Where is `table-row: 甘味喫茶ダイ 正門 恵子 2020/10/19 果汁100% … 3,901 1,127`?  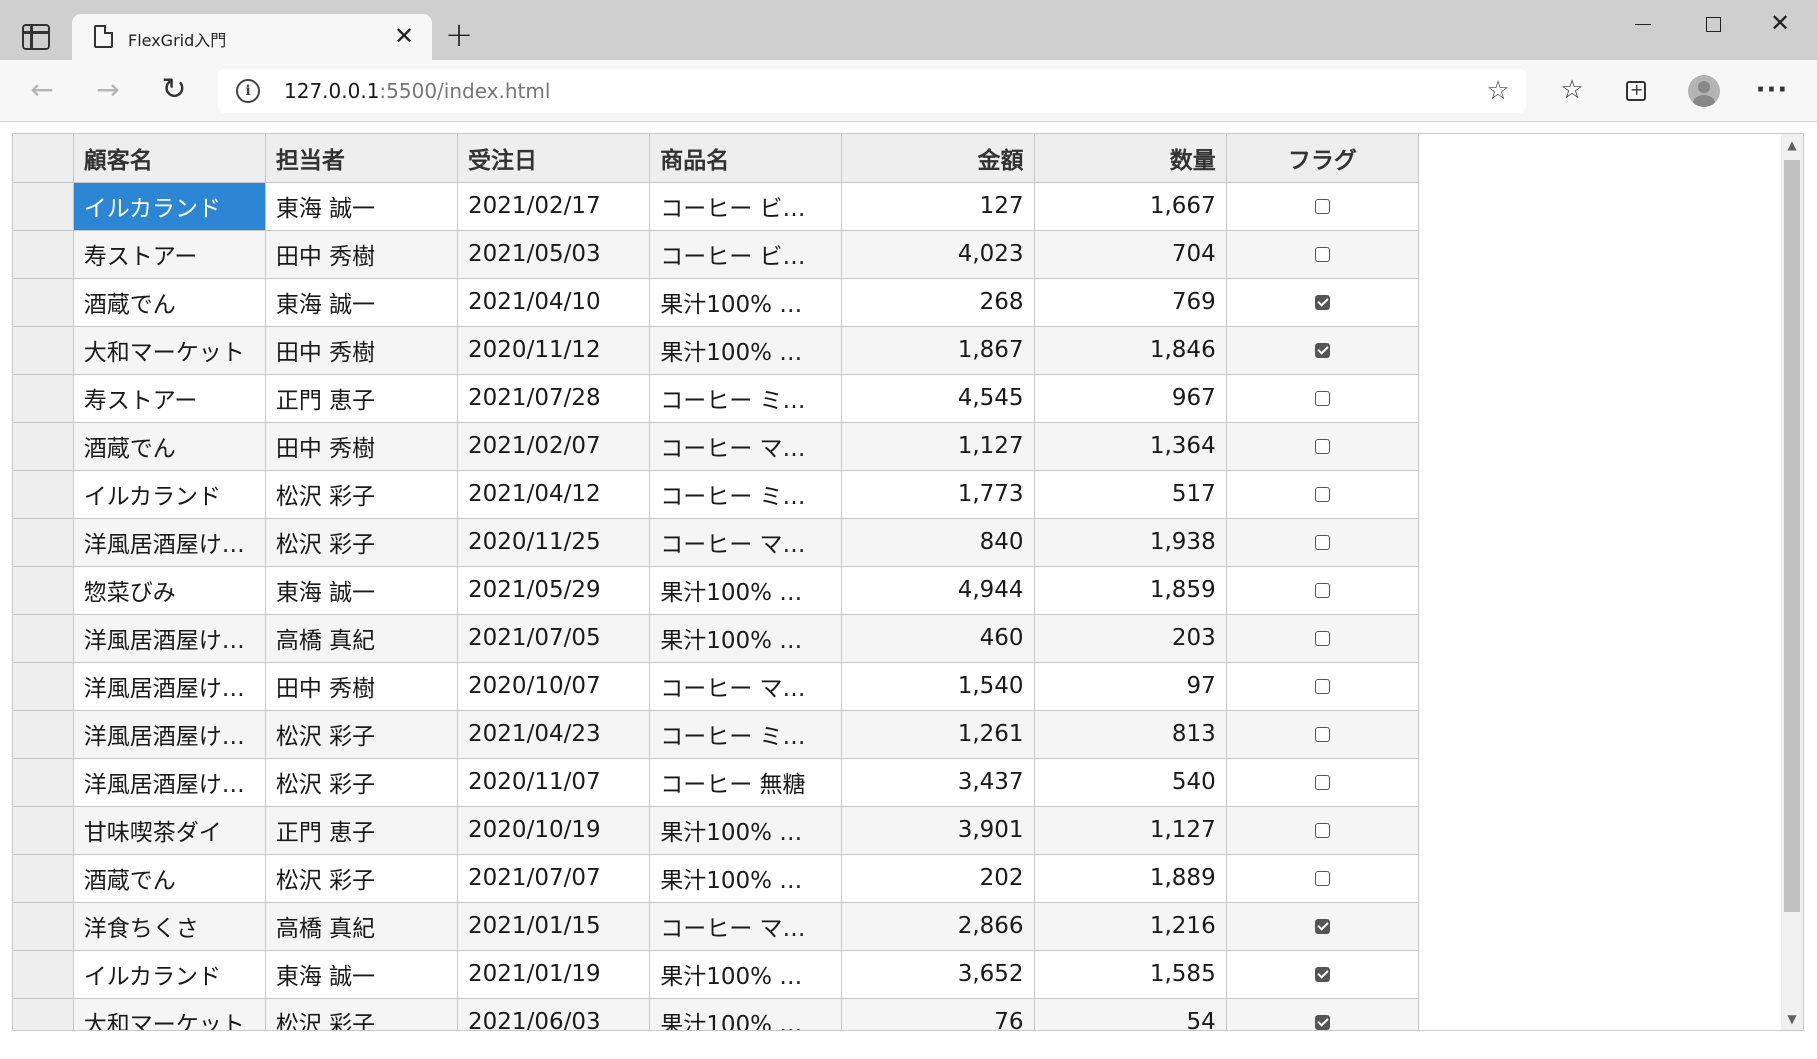 table-row: 甘味喫茶ダイ 正門 恵子 2020/10/19 果汁100% … 3,901 1,127 is located at coordinates (716, 830).